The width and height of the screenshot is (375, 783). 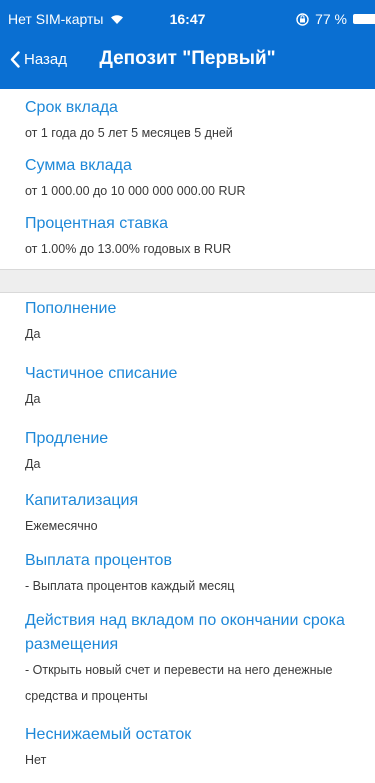 What do you see at coordinates (78, 165) in the screenshot?
I see `condition-label: Сумма вклада` at bounding box center [78, 165].